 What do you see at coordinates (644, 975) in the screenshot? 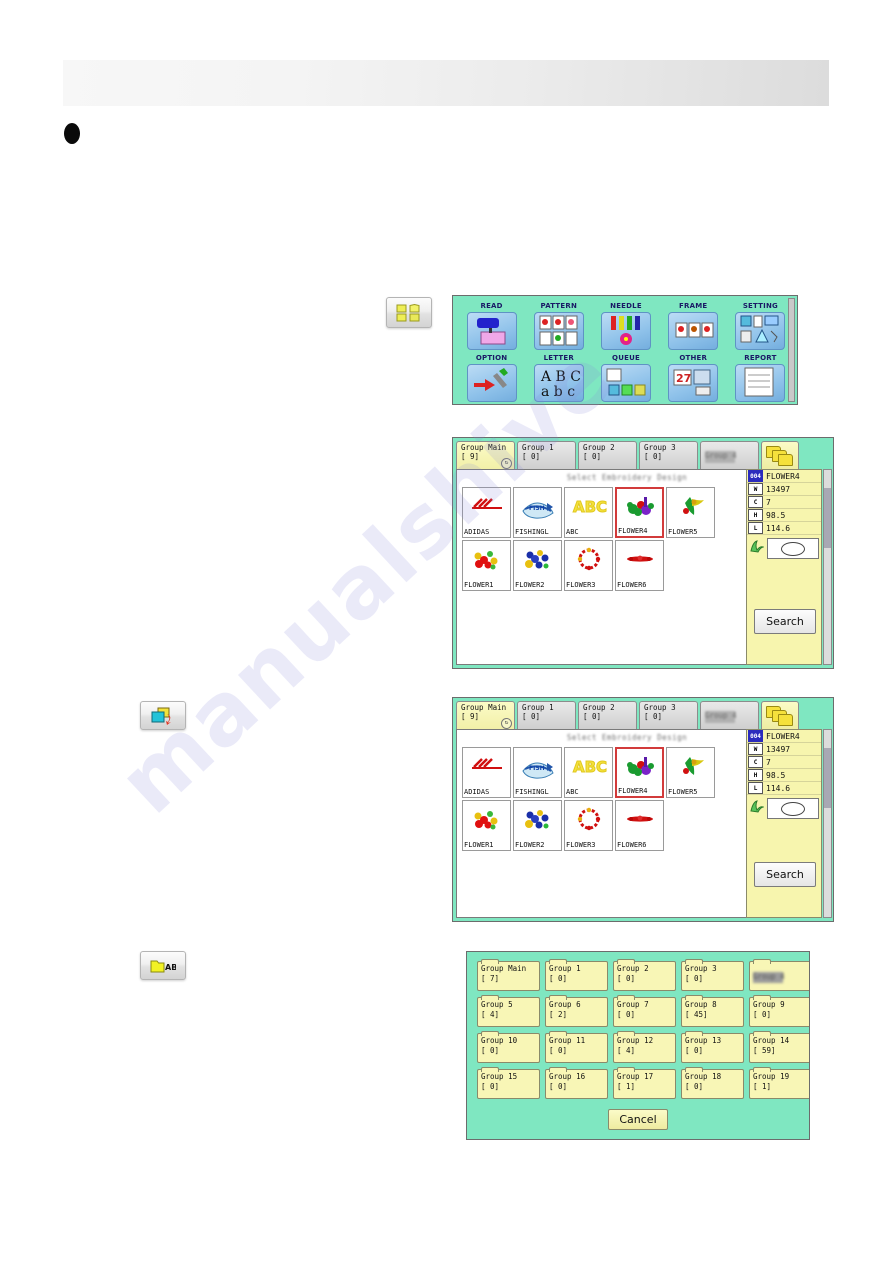
I see `group-button-2: Group 2[ 0]` at bounding box center [644, 975].